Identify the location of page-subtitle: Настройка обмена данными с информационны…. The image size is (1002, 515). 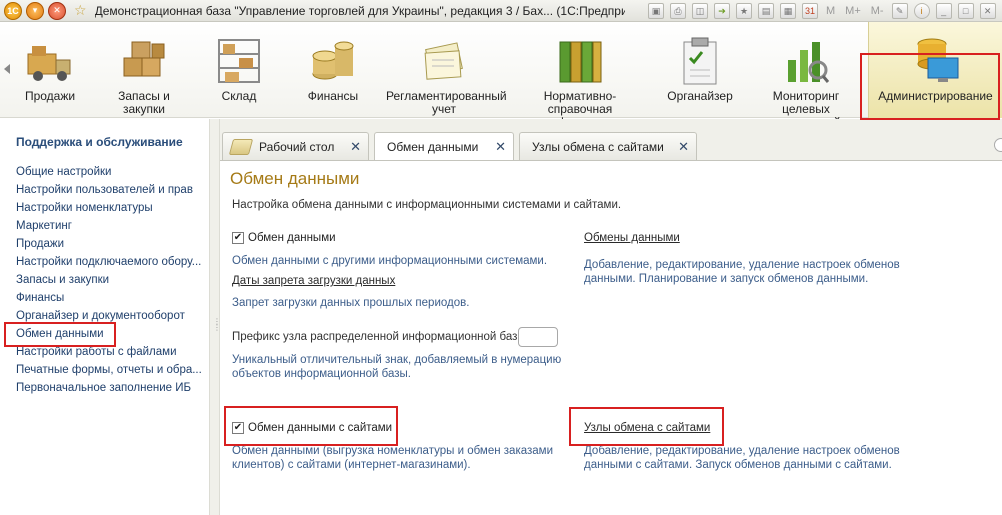
(427, 205).